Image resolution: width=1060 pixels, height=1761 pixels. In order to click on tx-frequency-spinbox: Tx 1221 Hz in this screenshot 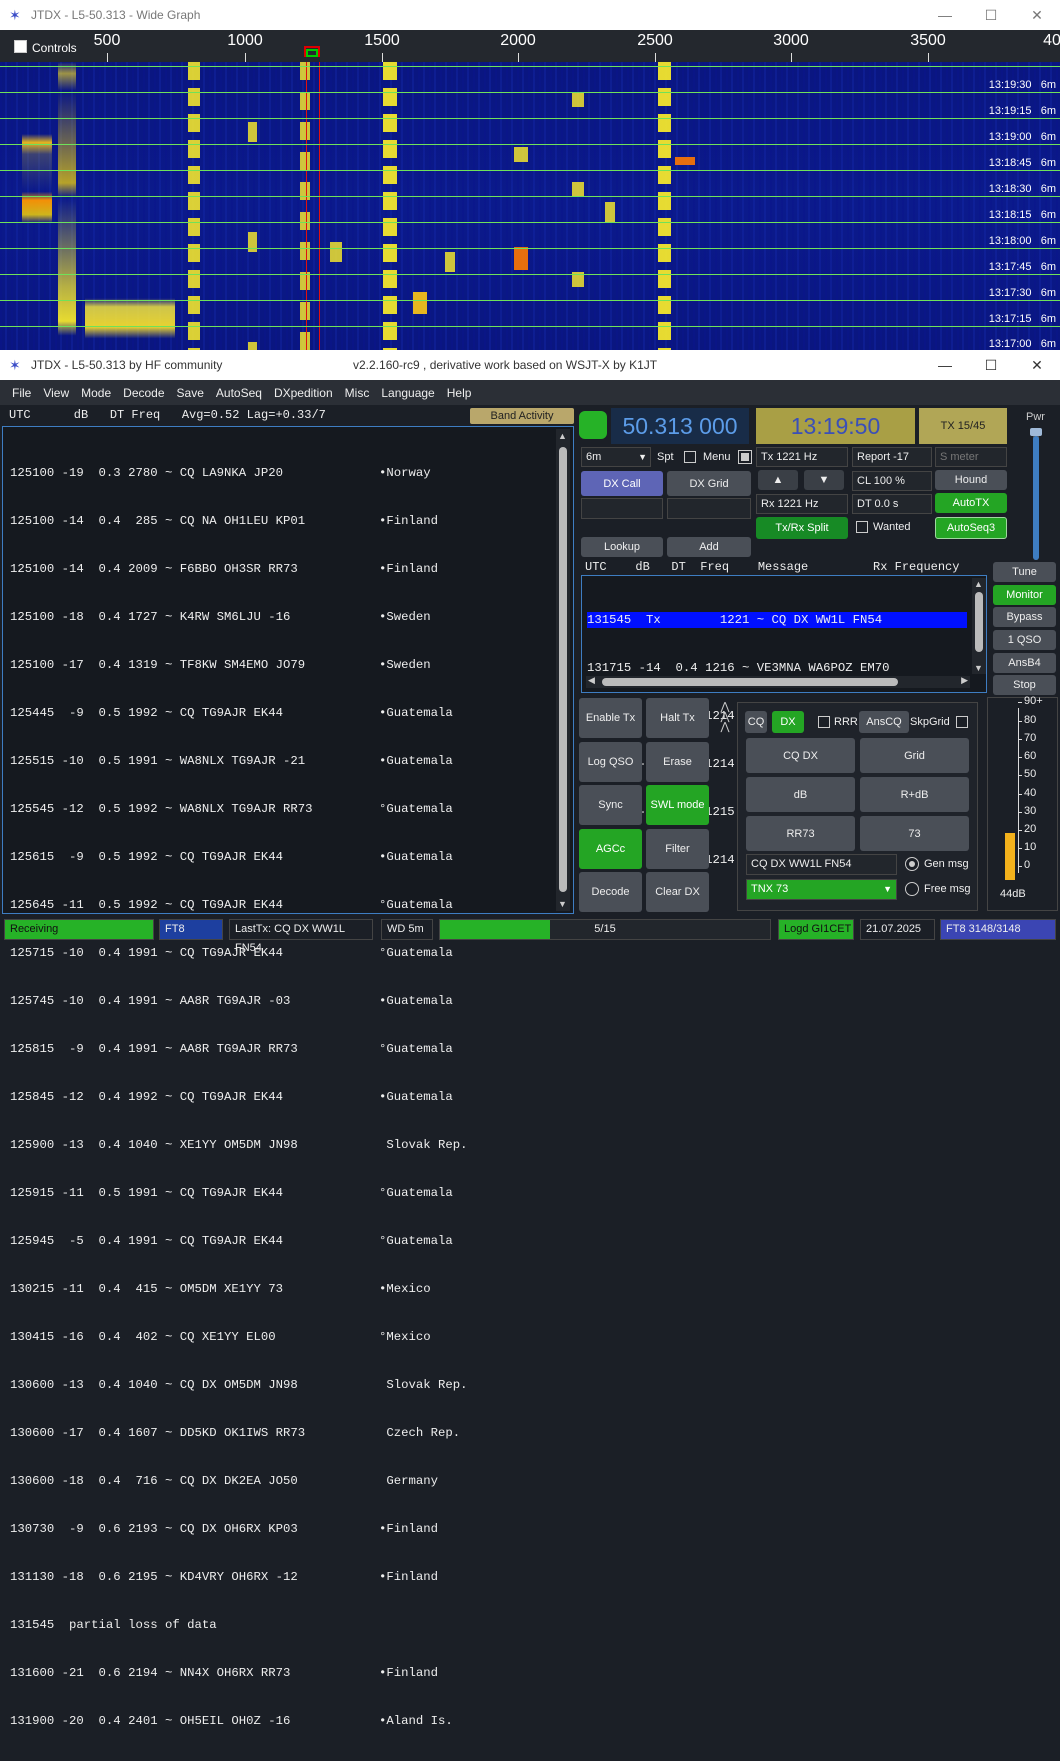, I will do `click(802, 457)`.